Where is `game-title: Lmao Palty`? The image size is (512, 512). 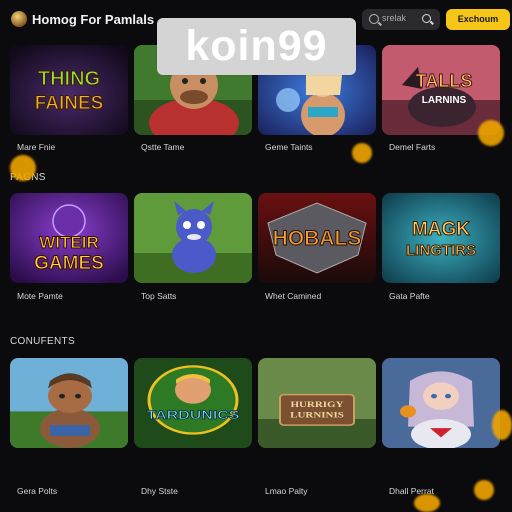
game-title: Lmao Palty is located at coordinates (286, 491).